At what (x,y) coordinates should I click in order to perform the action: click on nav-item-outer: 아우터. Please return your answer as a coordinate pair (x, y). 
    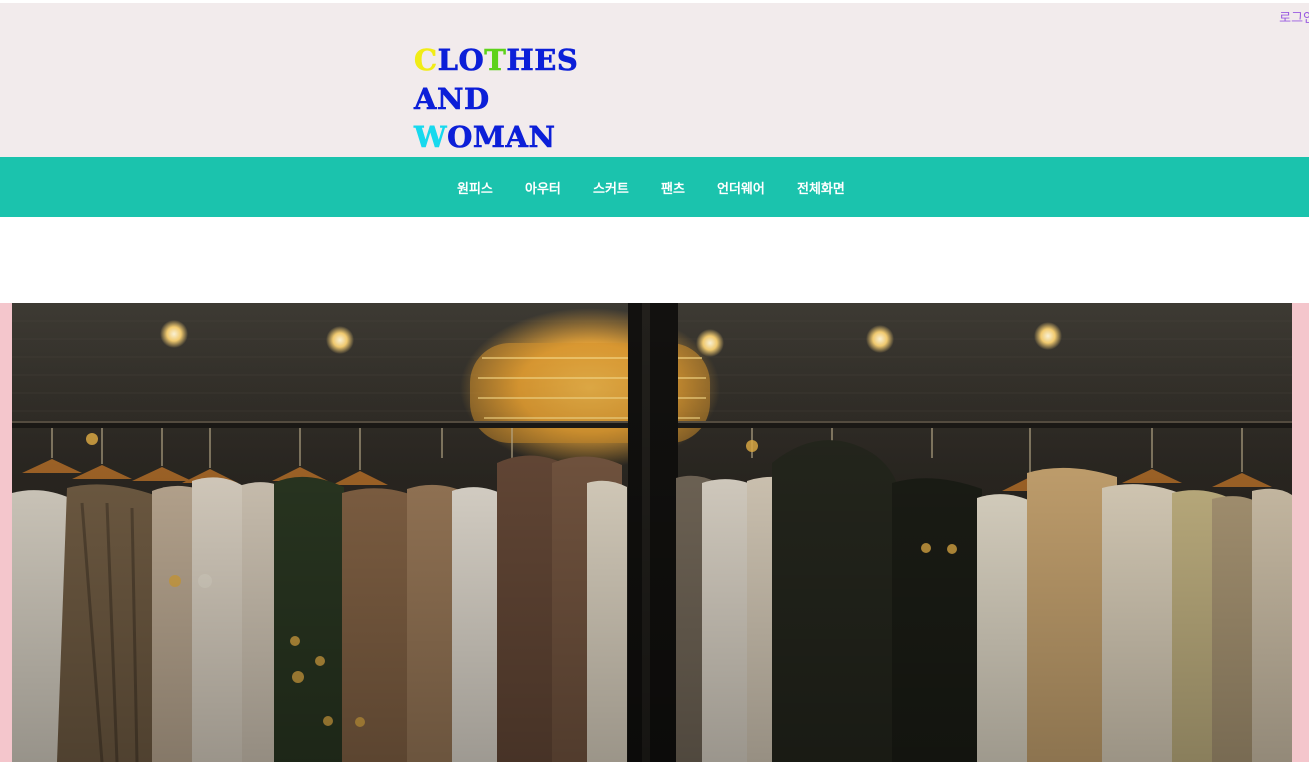
    Looking at the image, I should click on (543, 187).